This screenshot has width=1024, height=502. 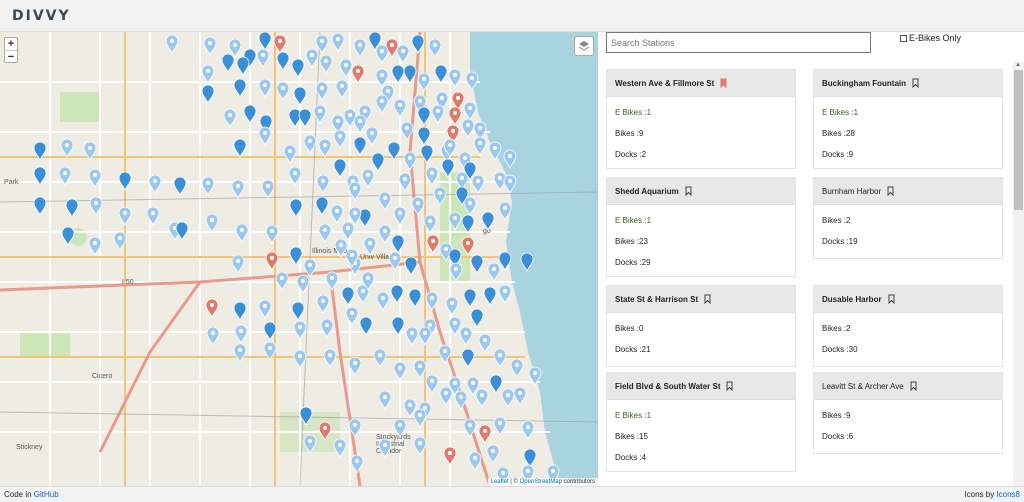 I want to click on ebike-checkbox, so click(x=903, y=38).